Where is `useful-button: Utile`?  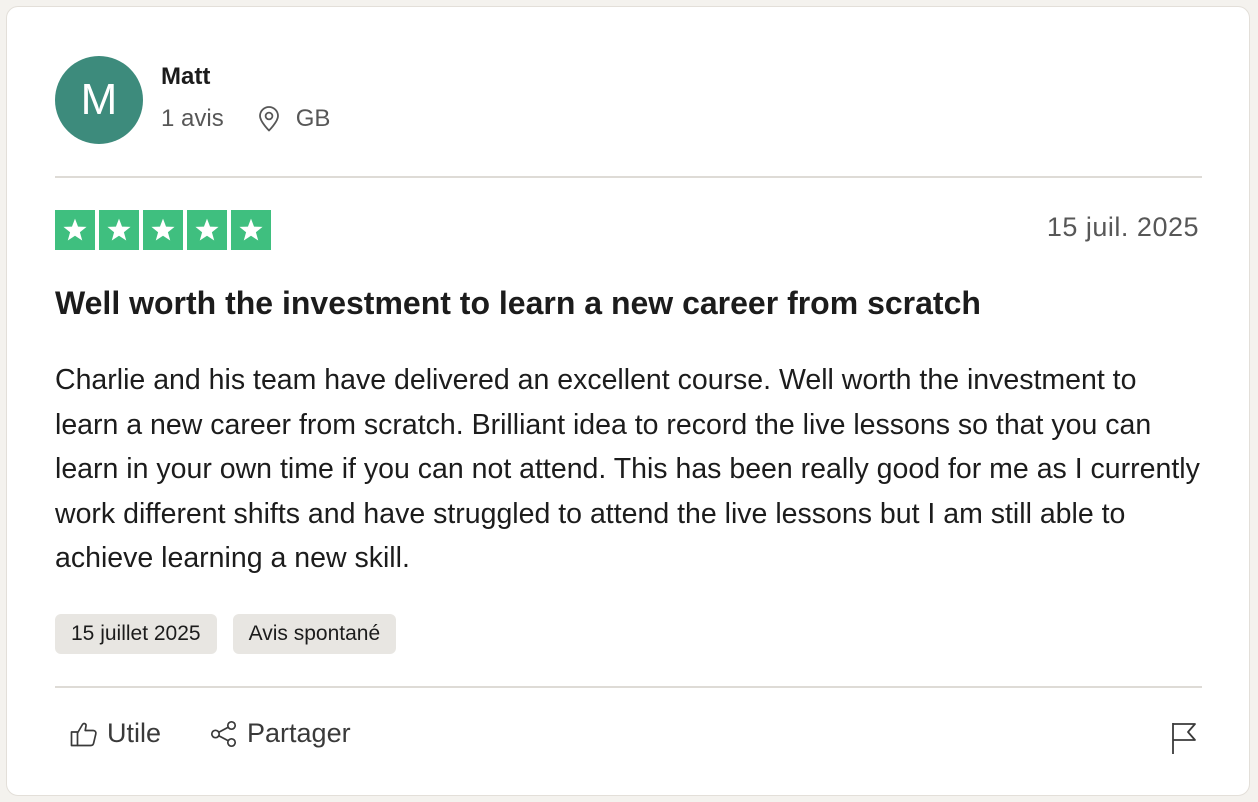 useful-button: Utile is located at coordinates (115, 733).